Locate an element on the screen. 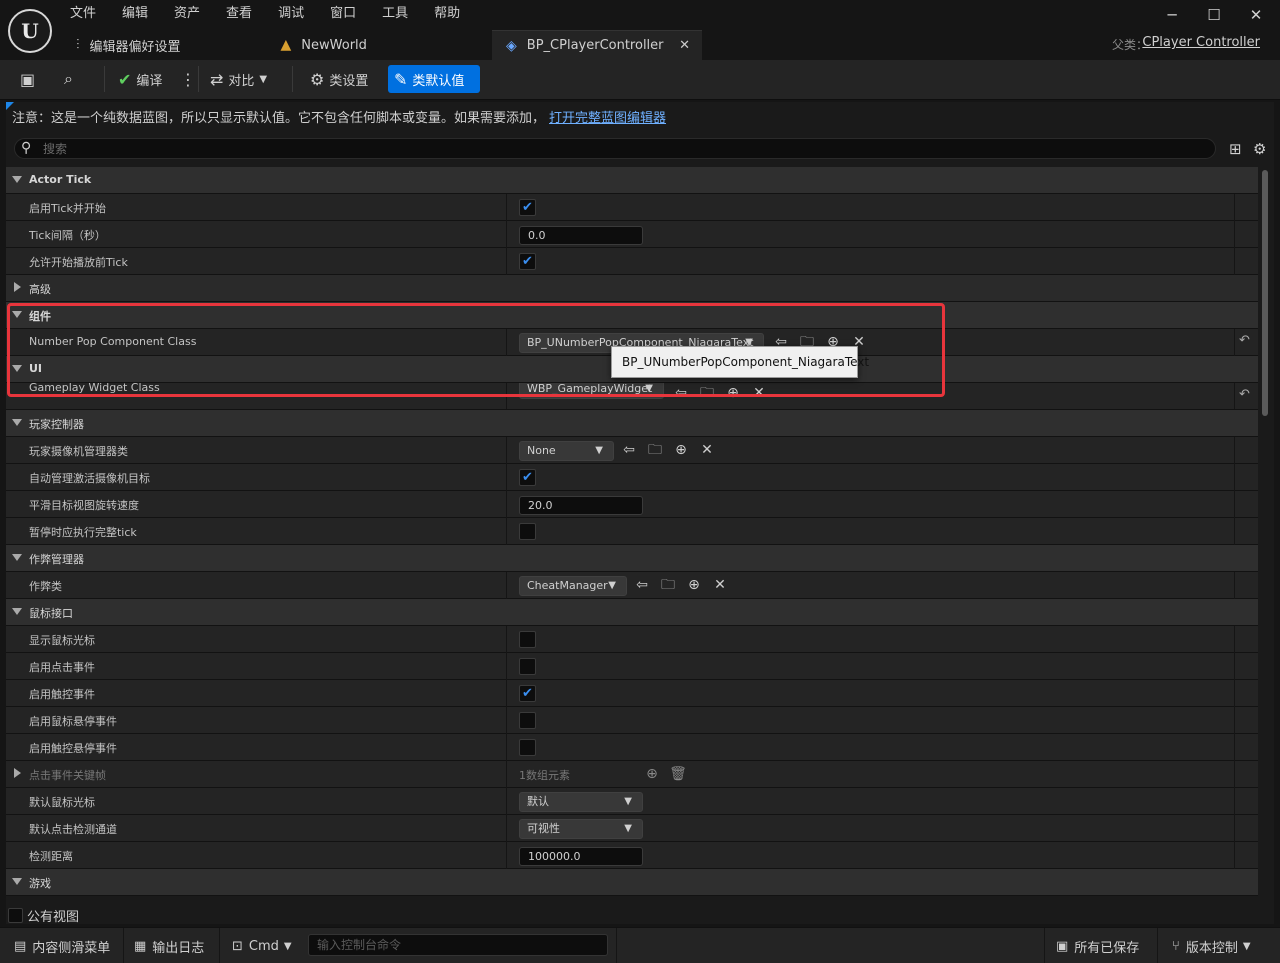  property-touch-events: 启用触控事件 ✔ is located at coordinates (632, 693).